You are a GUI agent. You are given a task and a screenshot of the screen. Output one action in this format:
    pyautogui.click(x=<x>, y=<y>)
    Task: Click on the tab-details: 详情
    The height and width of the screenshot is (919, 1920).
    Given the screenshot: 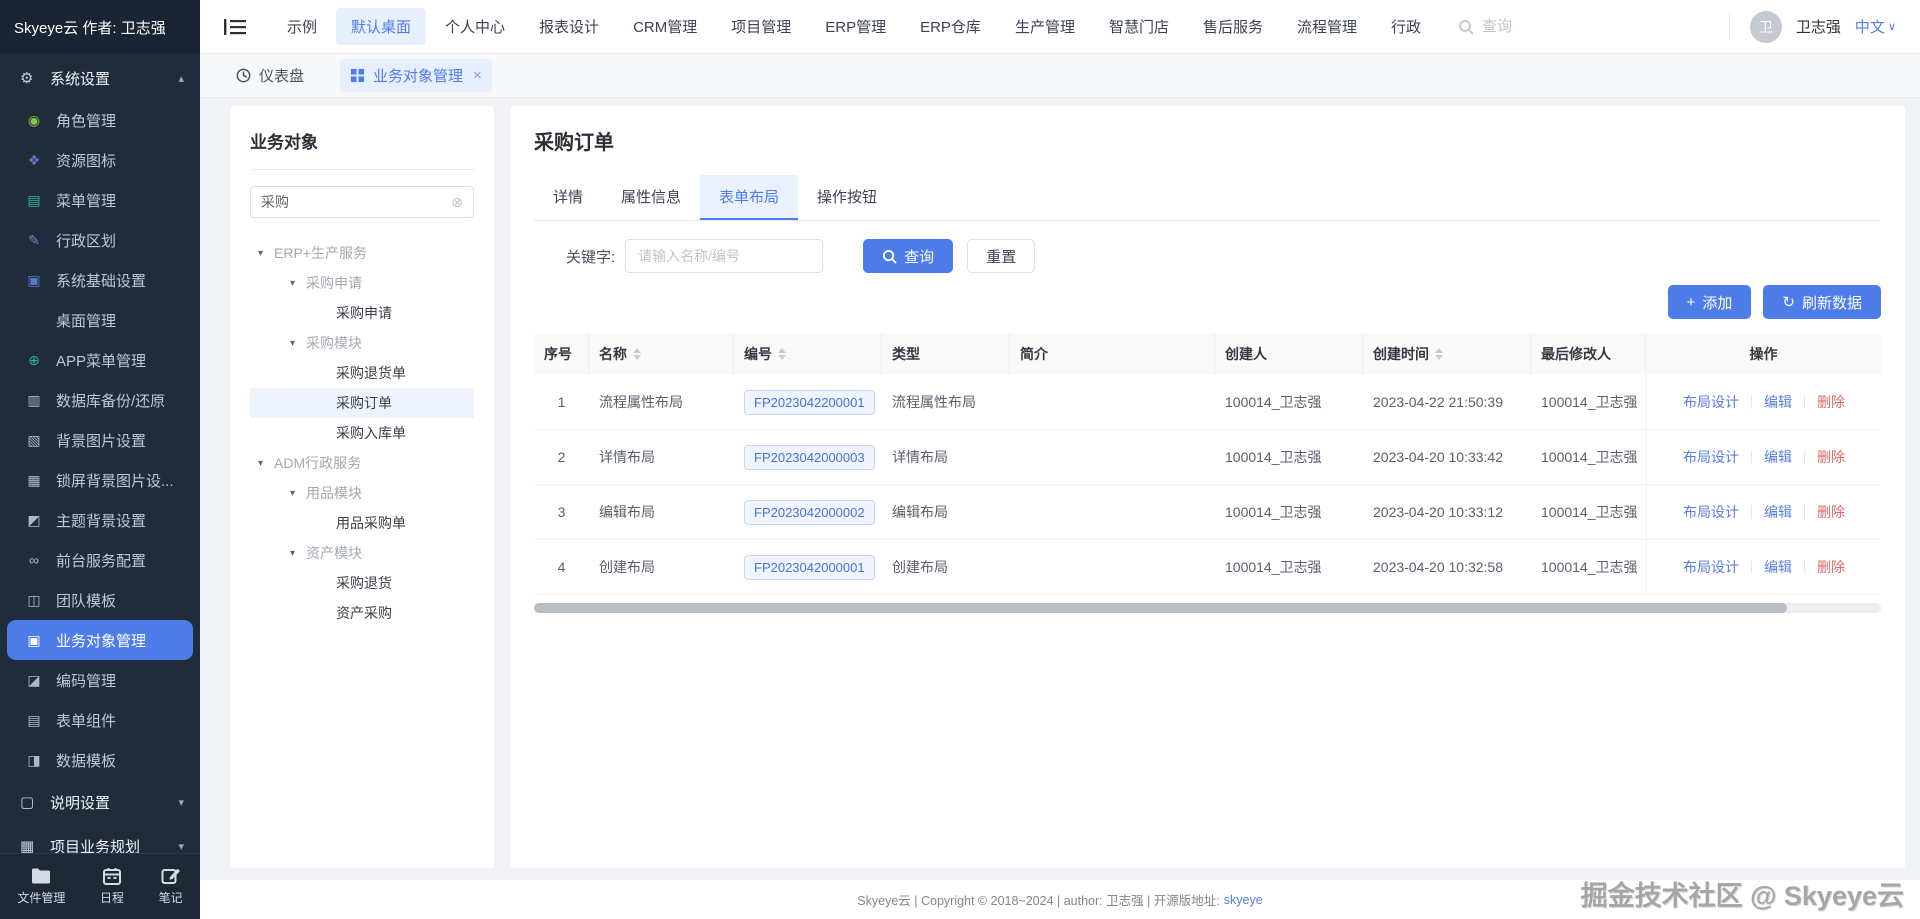 What is the action you would take?
    pyautogui.click(x=568, y=197)
    